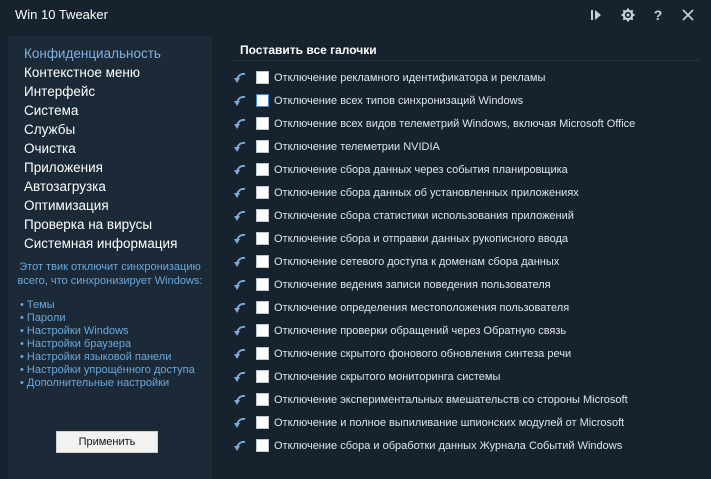 The width and height of the screenshot is (711, 479). What do you see at coordinates (355, 15) in the screenshot?
I see `title-bar: Win 10 Tweaker ?` at bounding box center [355, 15].